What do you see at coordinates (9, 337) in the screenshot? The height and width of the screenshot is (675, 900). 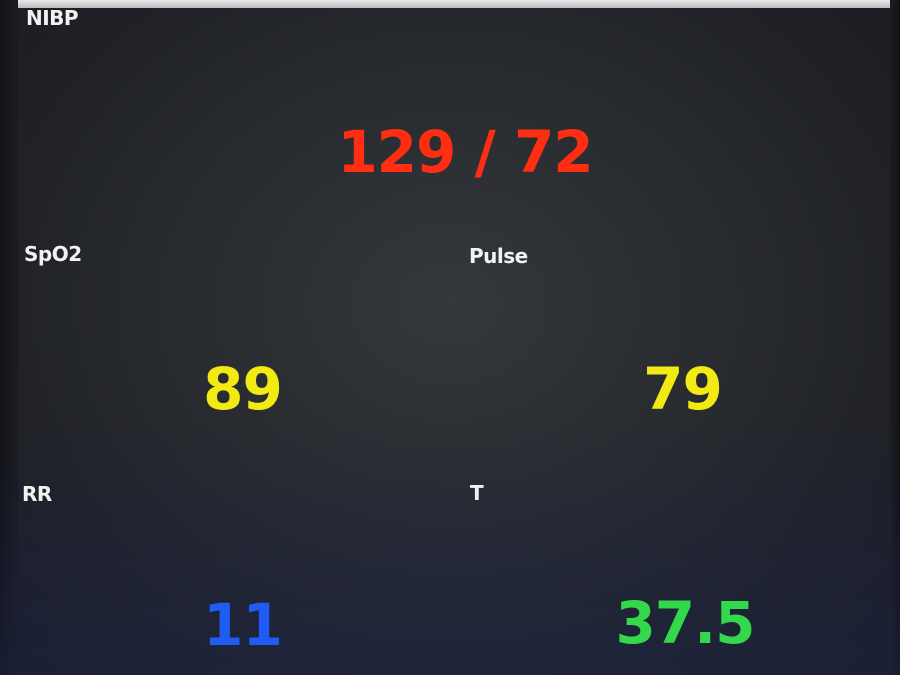 I see `monitor-bezel-left` at bounding box center [9, 337].